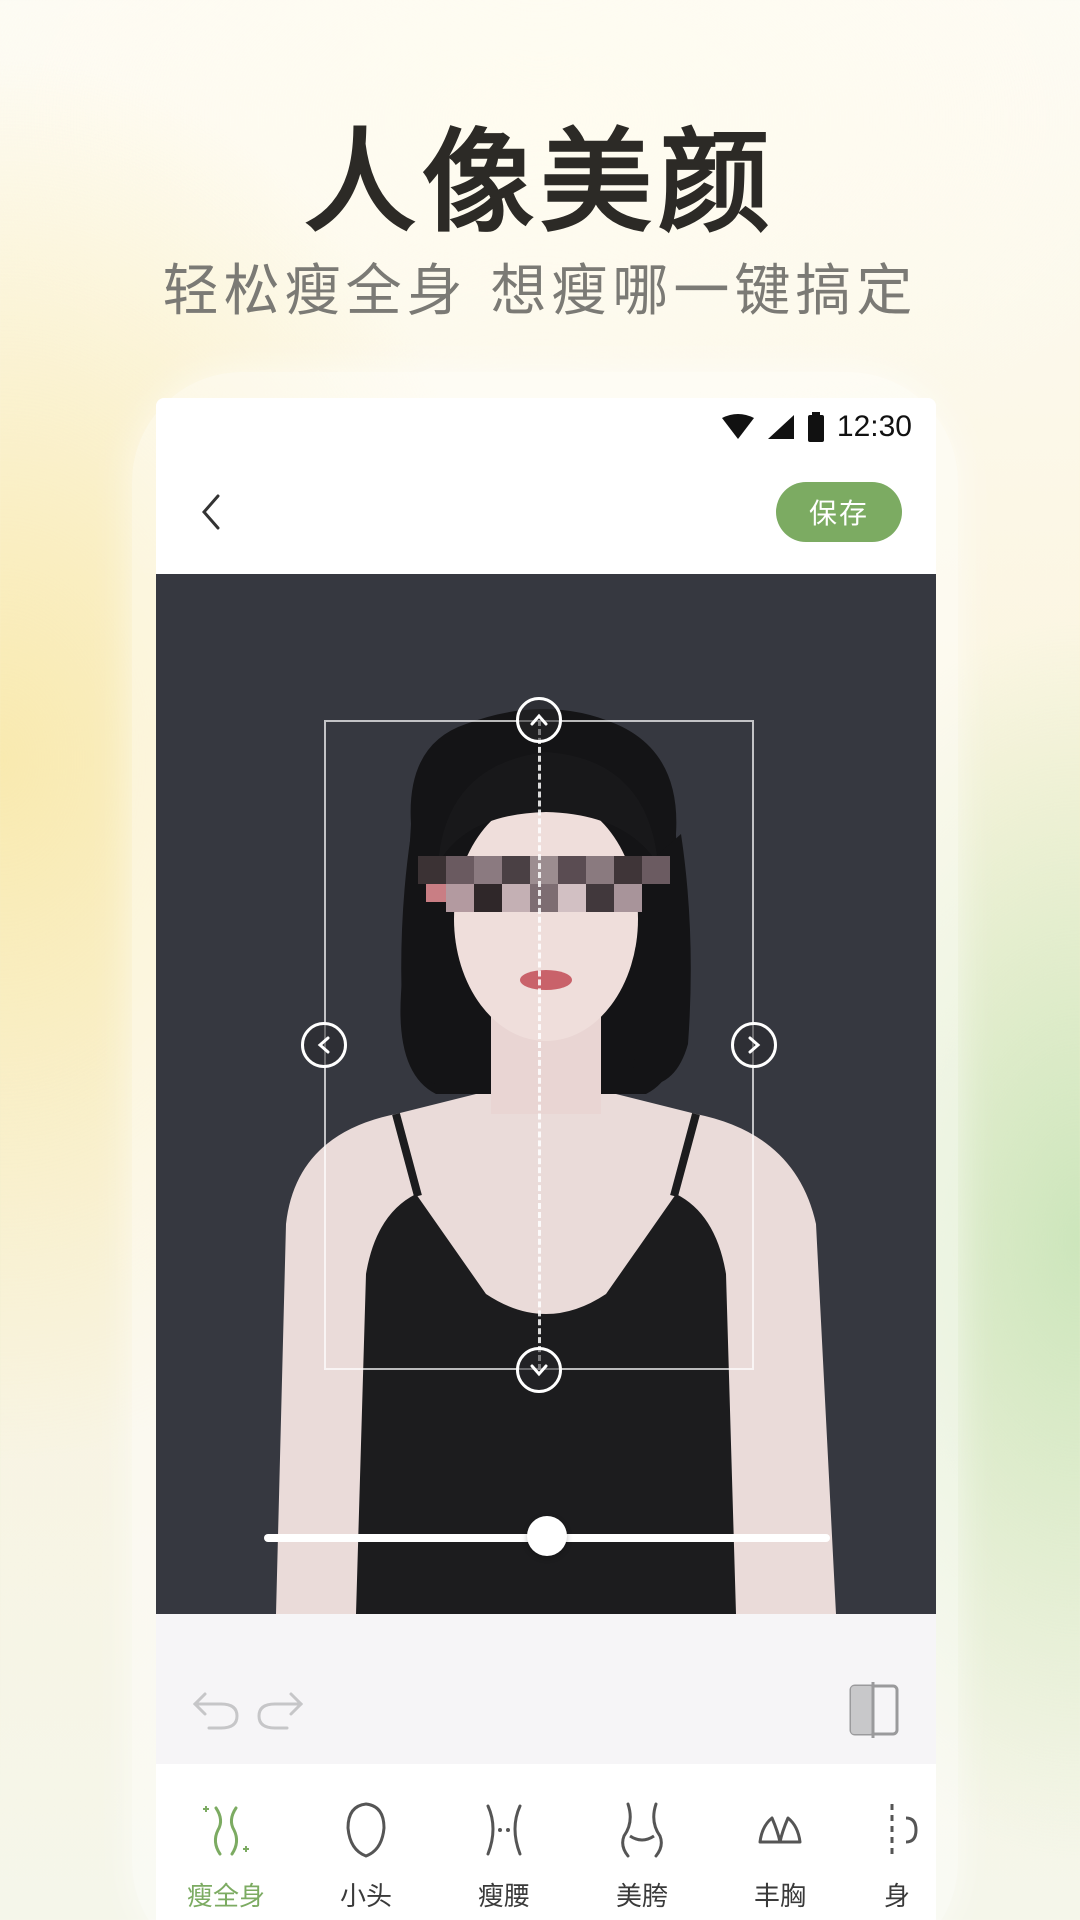 The width and height of the screenshot is (1080, 1920). Describe the element at coordinates (540, 182) in the screenshot. I see `promo-headline: 人像美颜` at that location.